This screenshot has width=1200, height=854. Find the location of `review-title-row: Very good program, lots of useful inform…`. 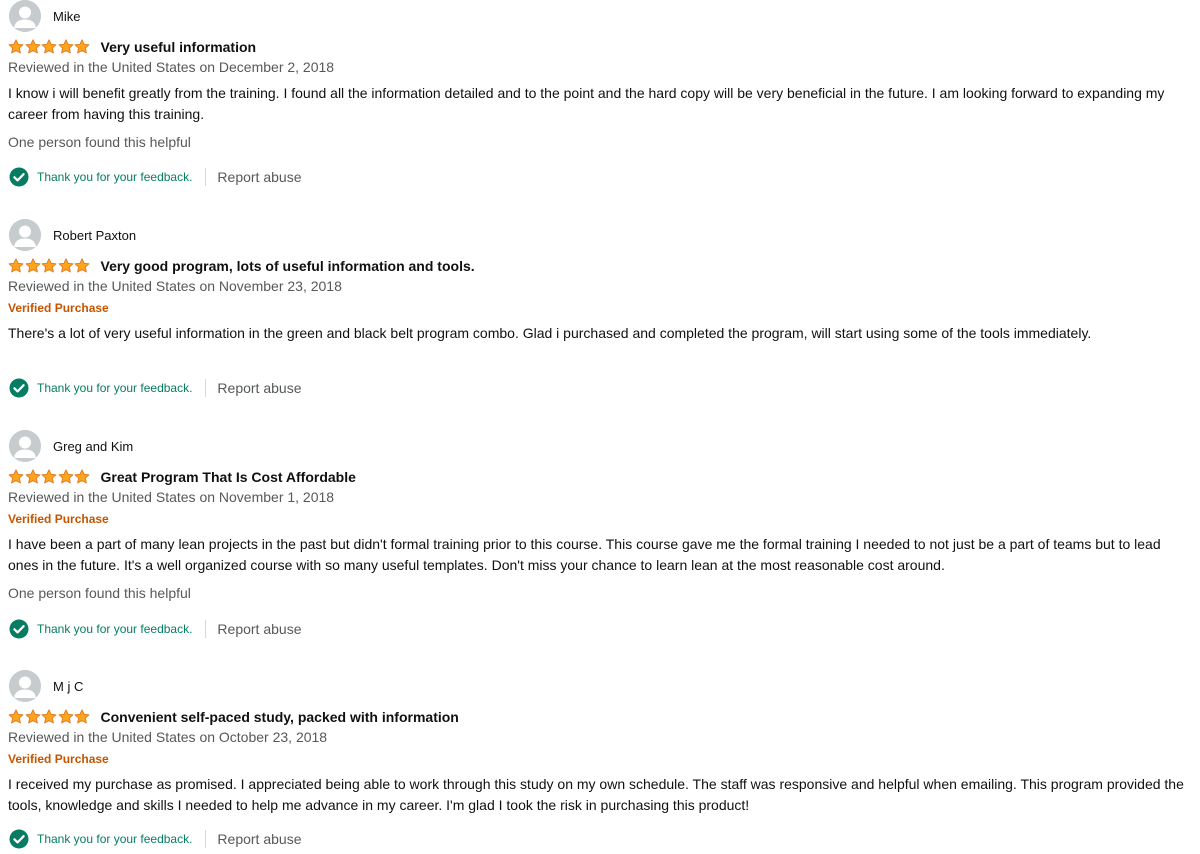

review-title-row: Very good program, lots of useful inform… is located at coordinates (241, 266).